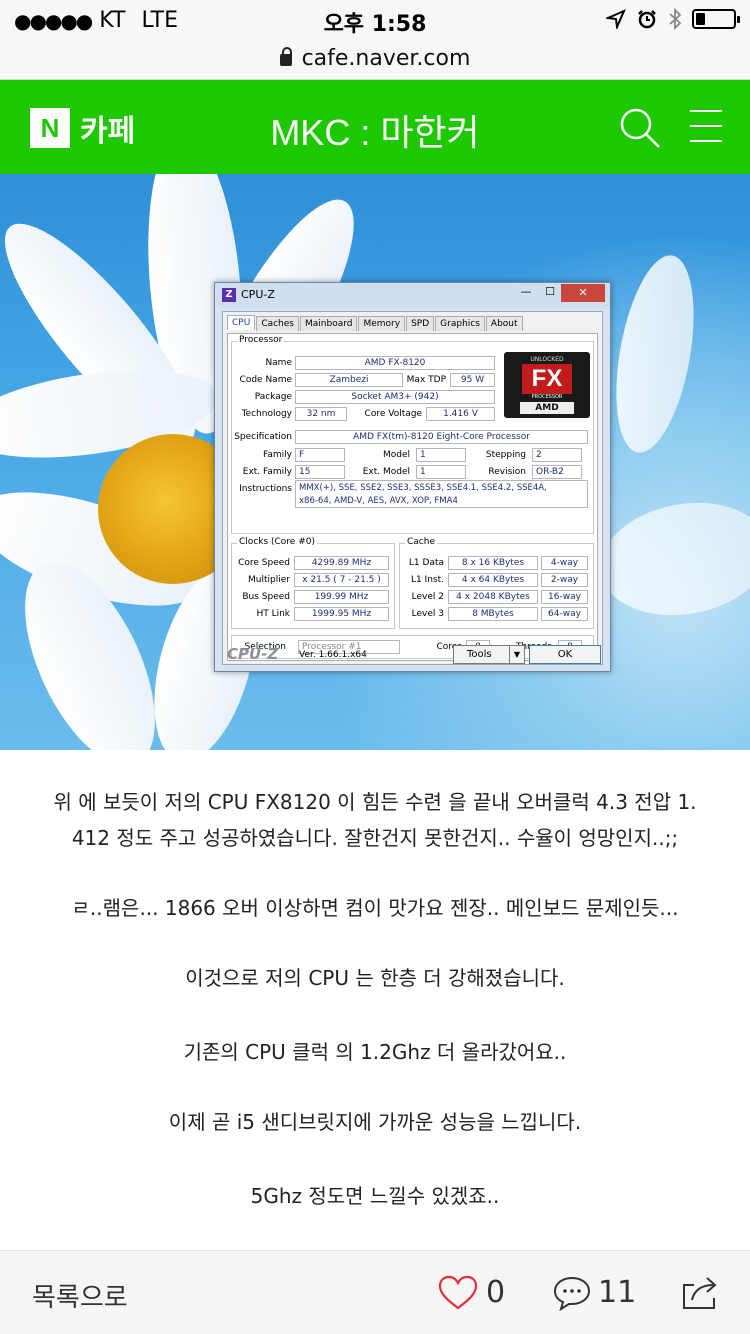 Image resolution: width=750 pixels, height=1334 pixels. What do you see at coordinates (472, 380) in the screenshot?
I see `maxtdp-value: 95 W` at bounding box center [472, 380].